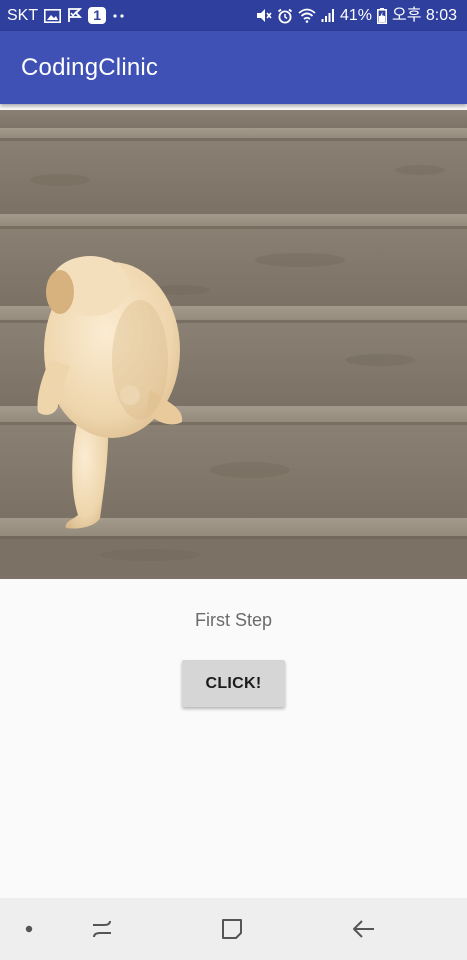 The height and width of the screenshot is (960, 467). I want to click on signal-icon, so click(328, 15).